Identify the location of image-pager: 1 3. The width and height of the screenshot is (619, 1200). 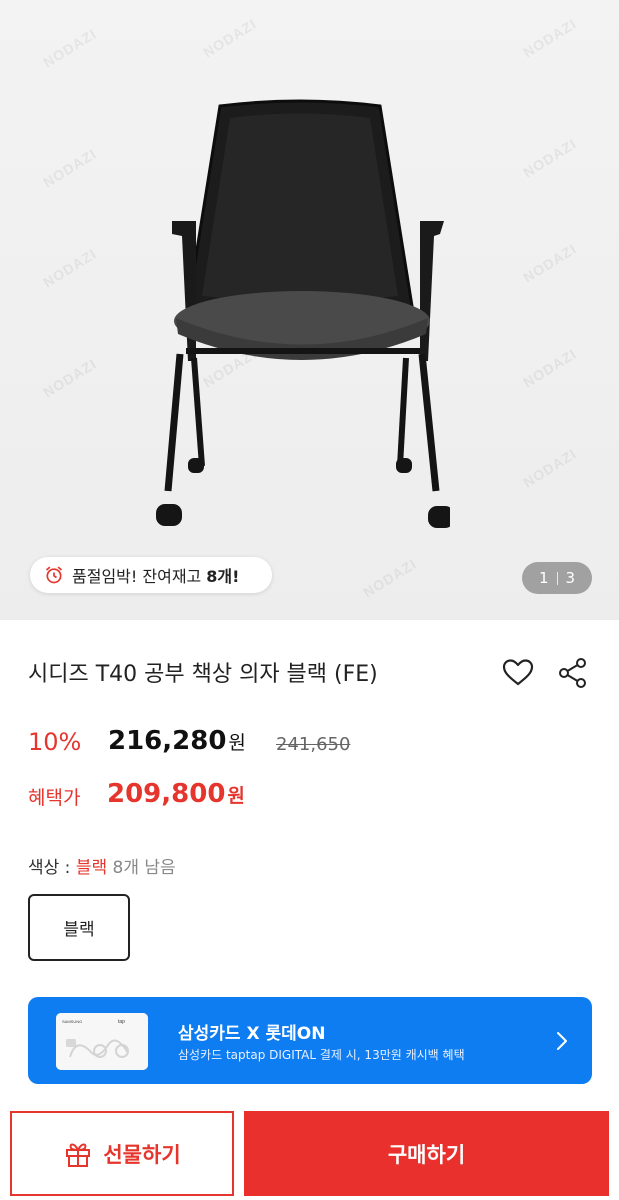
(557, 578).